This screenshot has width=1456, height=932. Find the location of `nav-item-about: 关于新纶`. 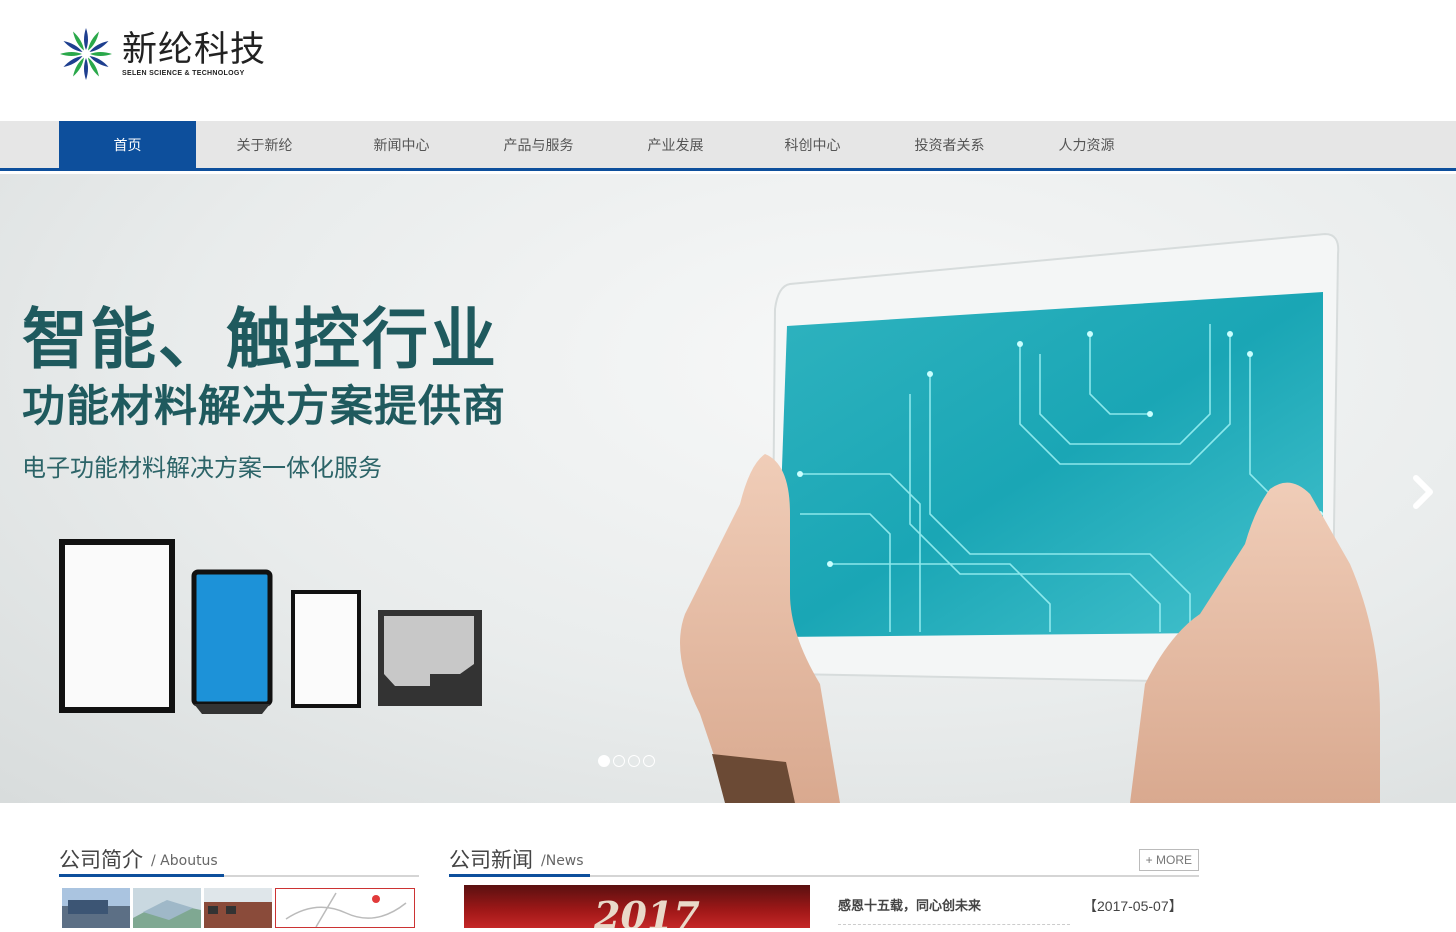

nav-item-about: 关于新纶 is located at coordinates (264, 146).